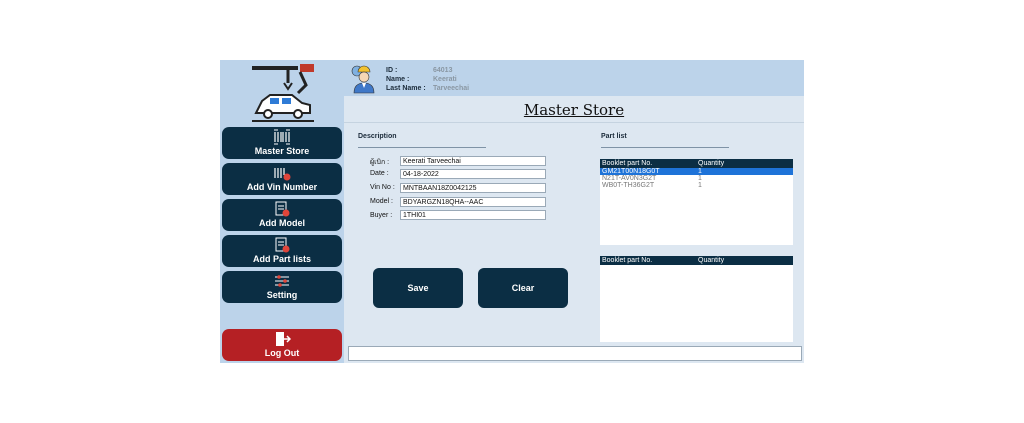 The height and width of the screenshot is (423, 1024). I want to click on nav-label: Add Part lists, so click(281, 259).